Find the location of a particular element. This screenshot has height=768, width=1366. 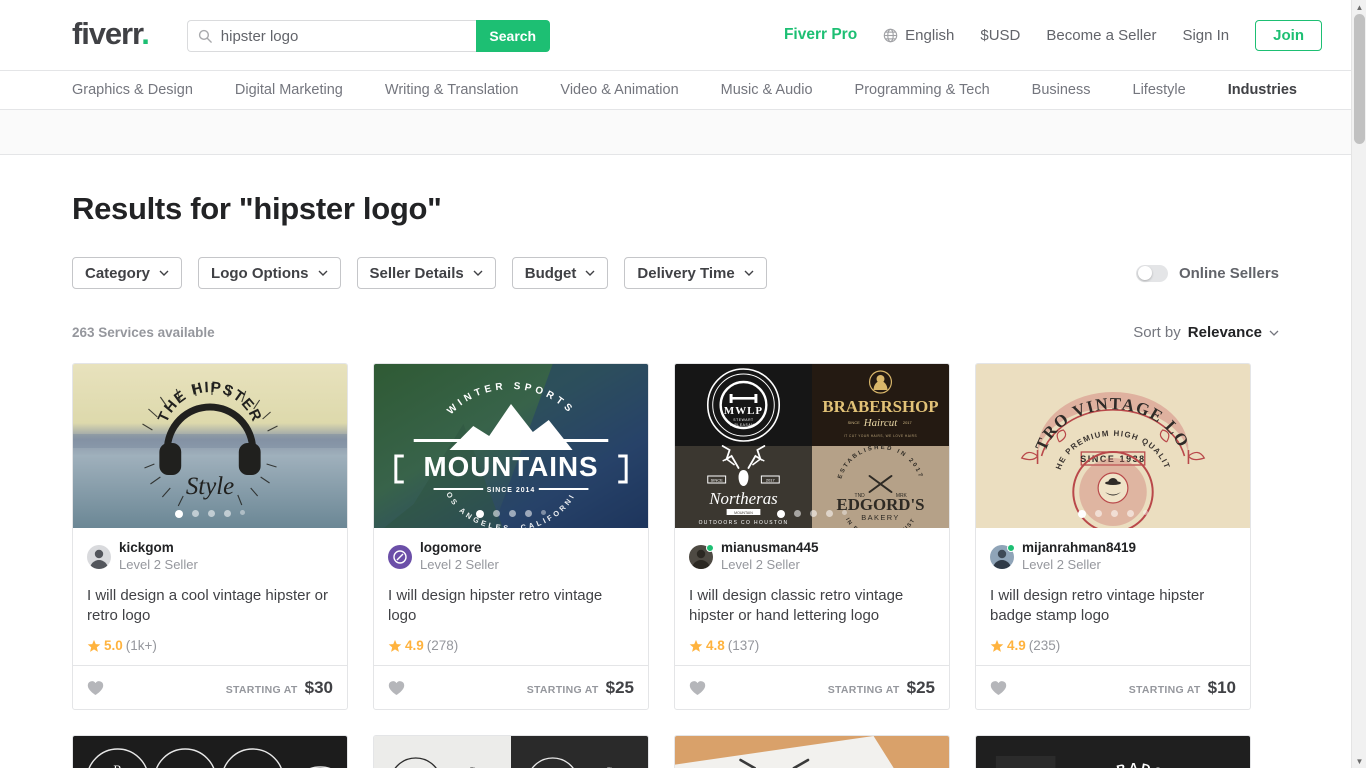

toggle-track is located at coordinates (1151, 273).